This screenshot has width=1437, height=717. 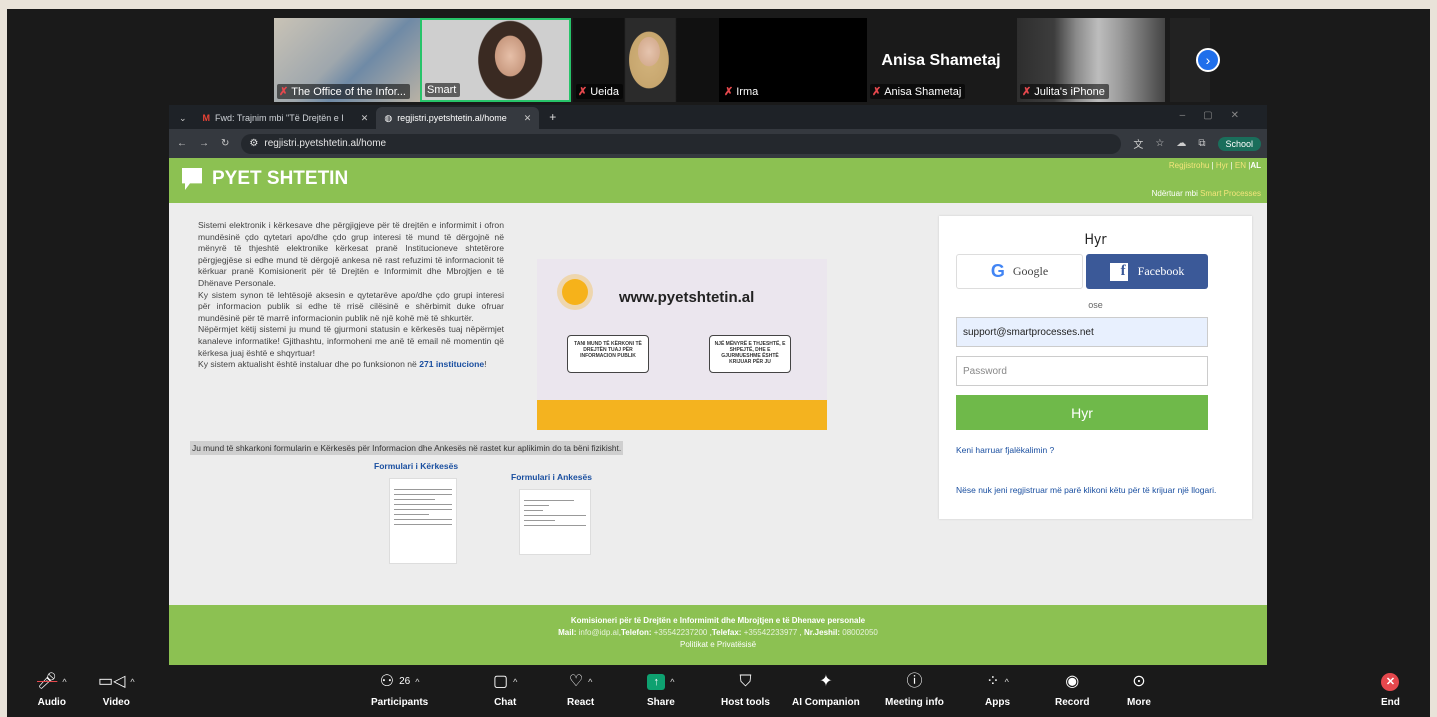 What do you see at coordinates (997, 271) in the screenshot?
I see `google-icon: G` at bounding box center [997, 271].